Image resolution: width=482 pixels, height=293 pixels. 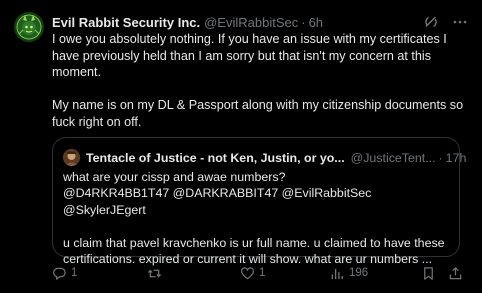 I want to click on reply-button: 1, so click(x=64, y=273).